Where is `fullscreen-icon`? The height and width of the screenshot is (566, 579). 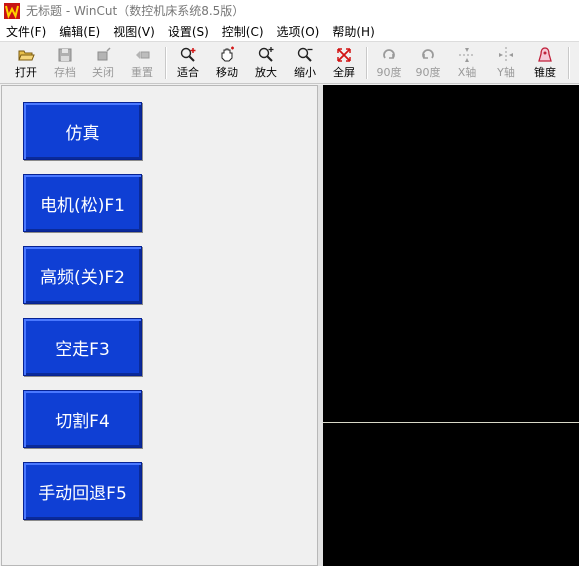
fullscreen-icon is located at coordinates (344, 55).